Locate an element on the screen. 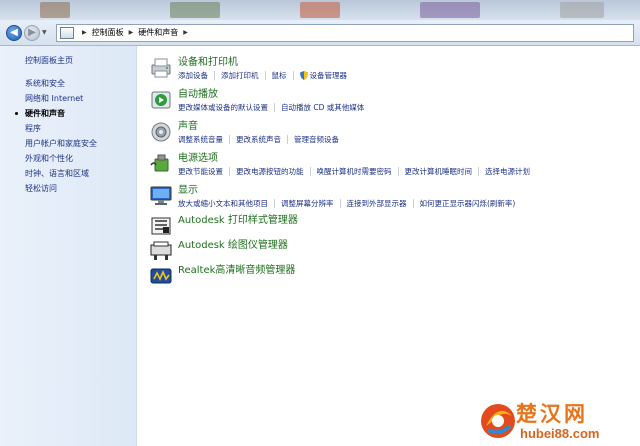 This screenshot has height=446, width=640. speaker-icon is located at coordinates (161, 132).